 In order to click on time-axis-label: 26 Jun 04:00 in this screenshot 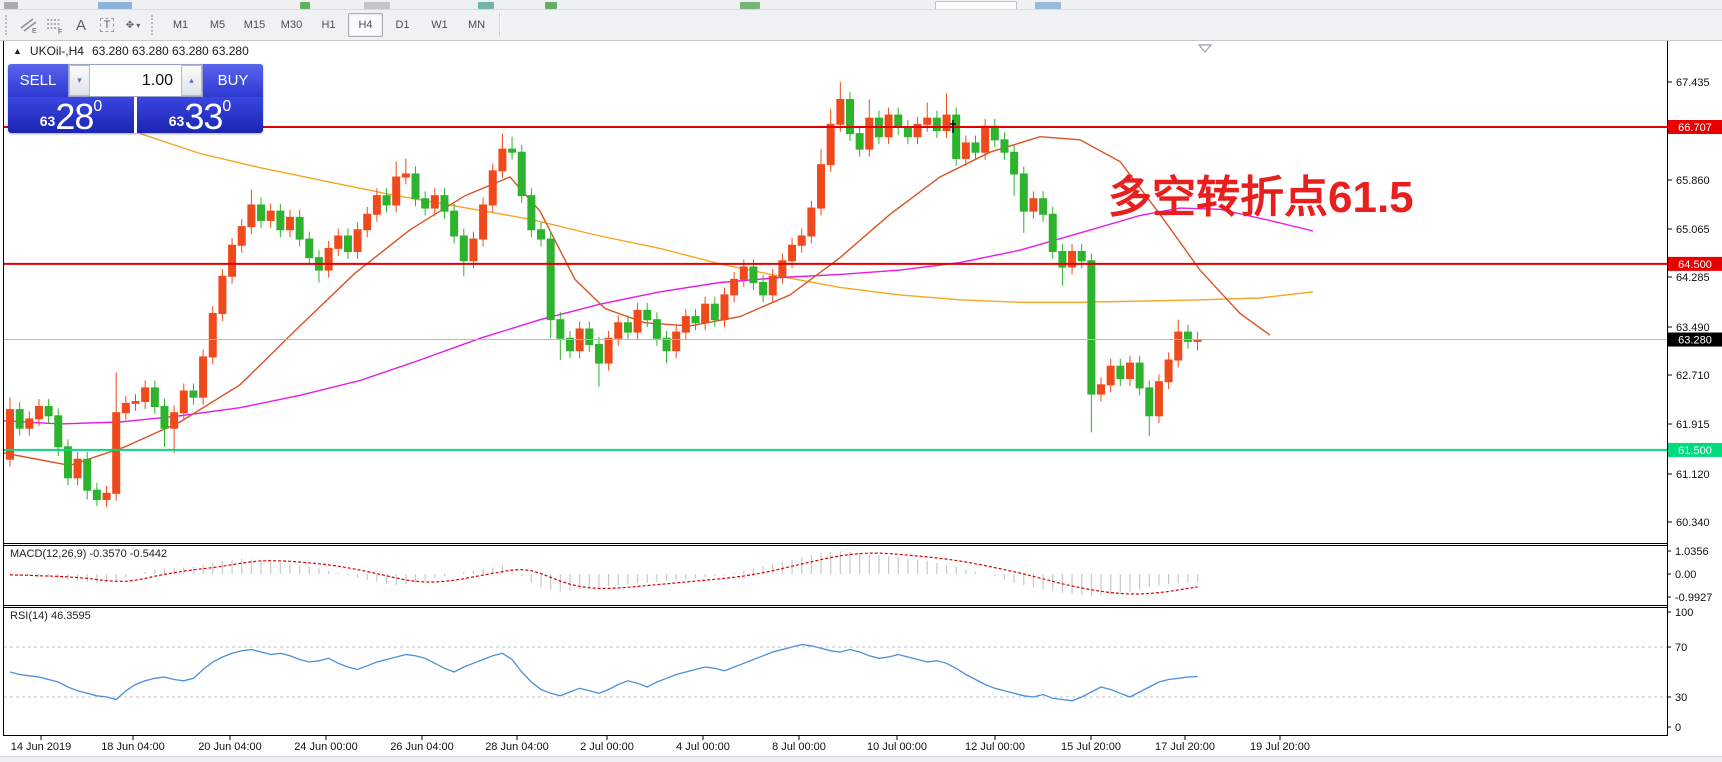, I will do `click(422, 747)`.